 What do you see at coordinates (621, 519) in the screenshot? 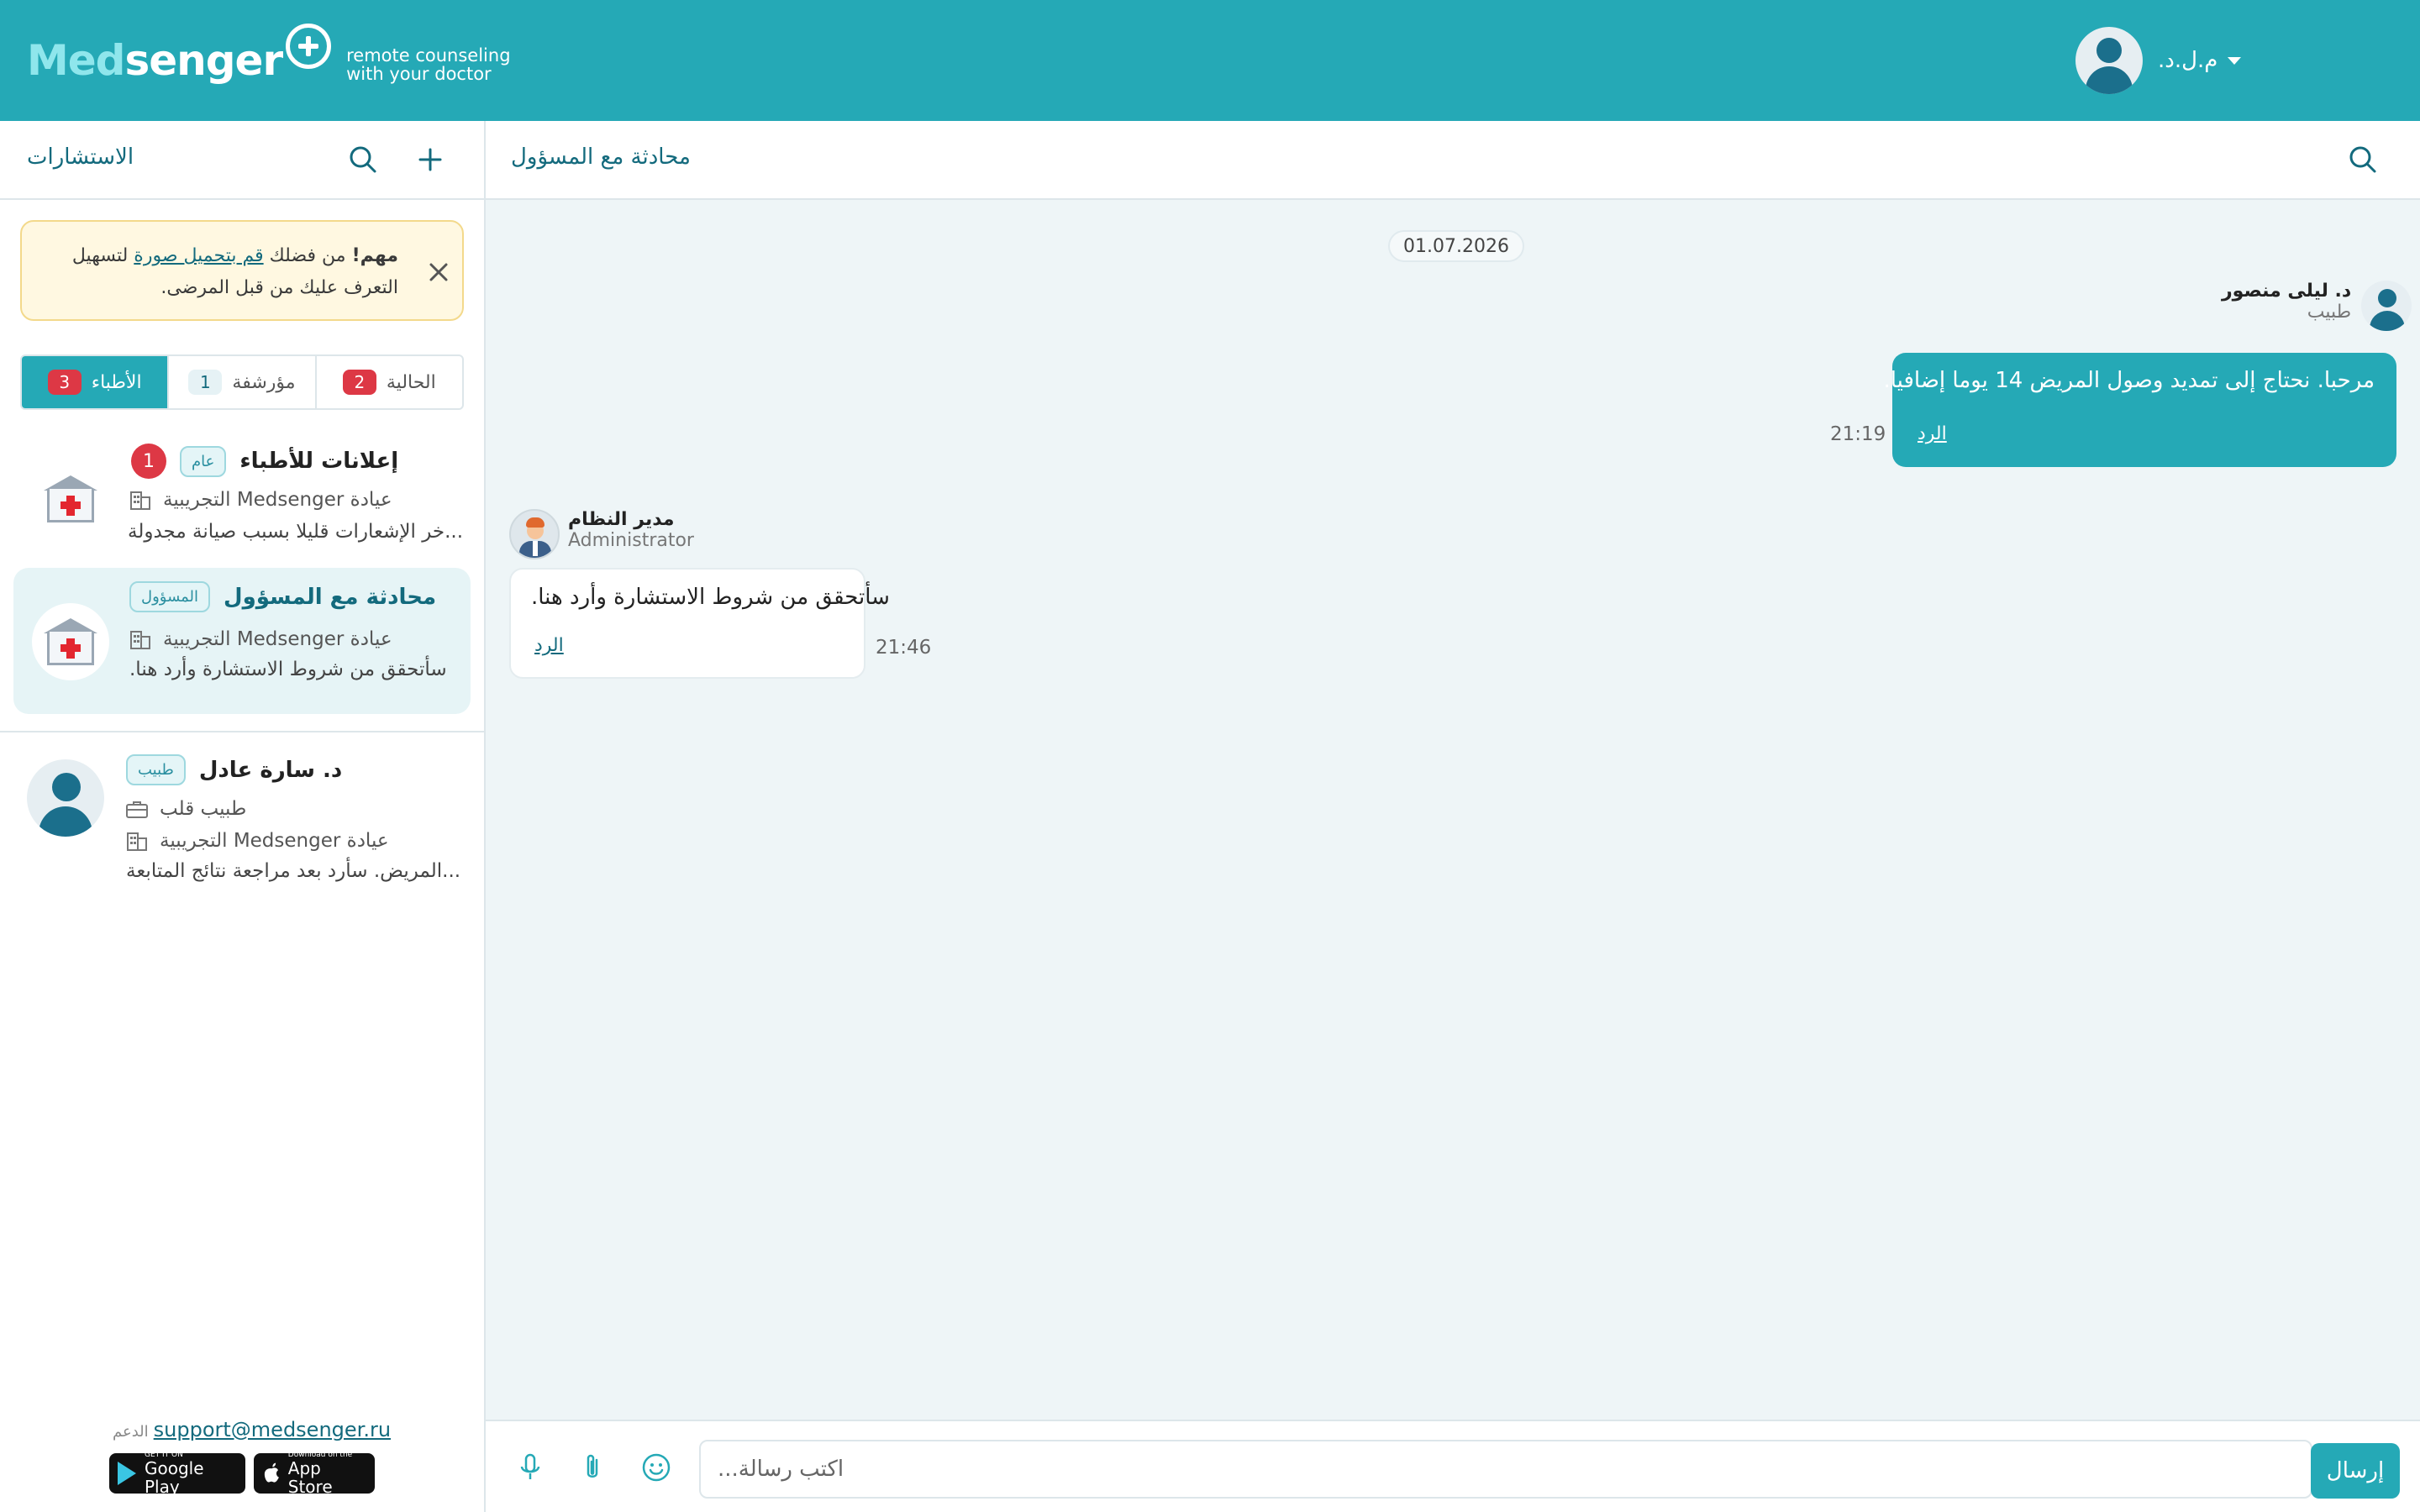
I see `sender-name: مدير النظام` at bounding box center [621, 519].